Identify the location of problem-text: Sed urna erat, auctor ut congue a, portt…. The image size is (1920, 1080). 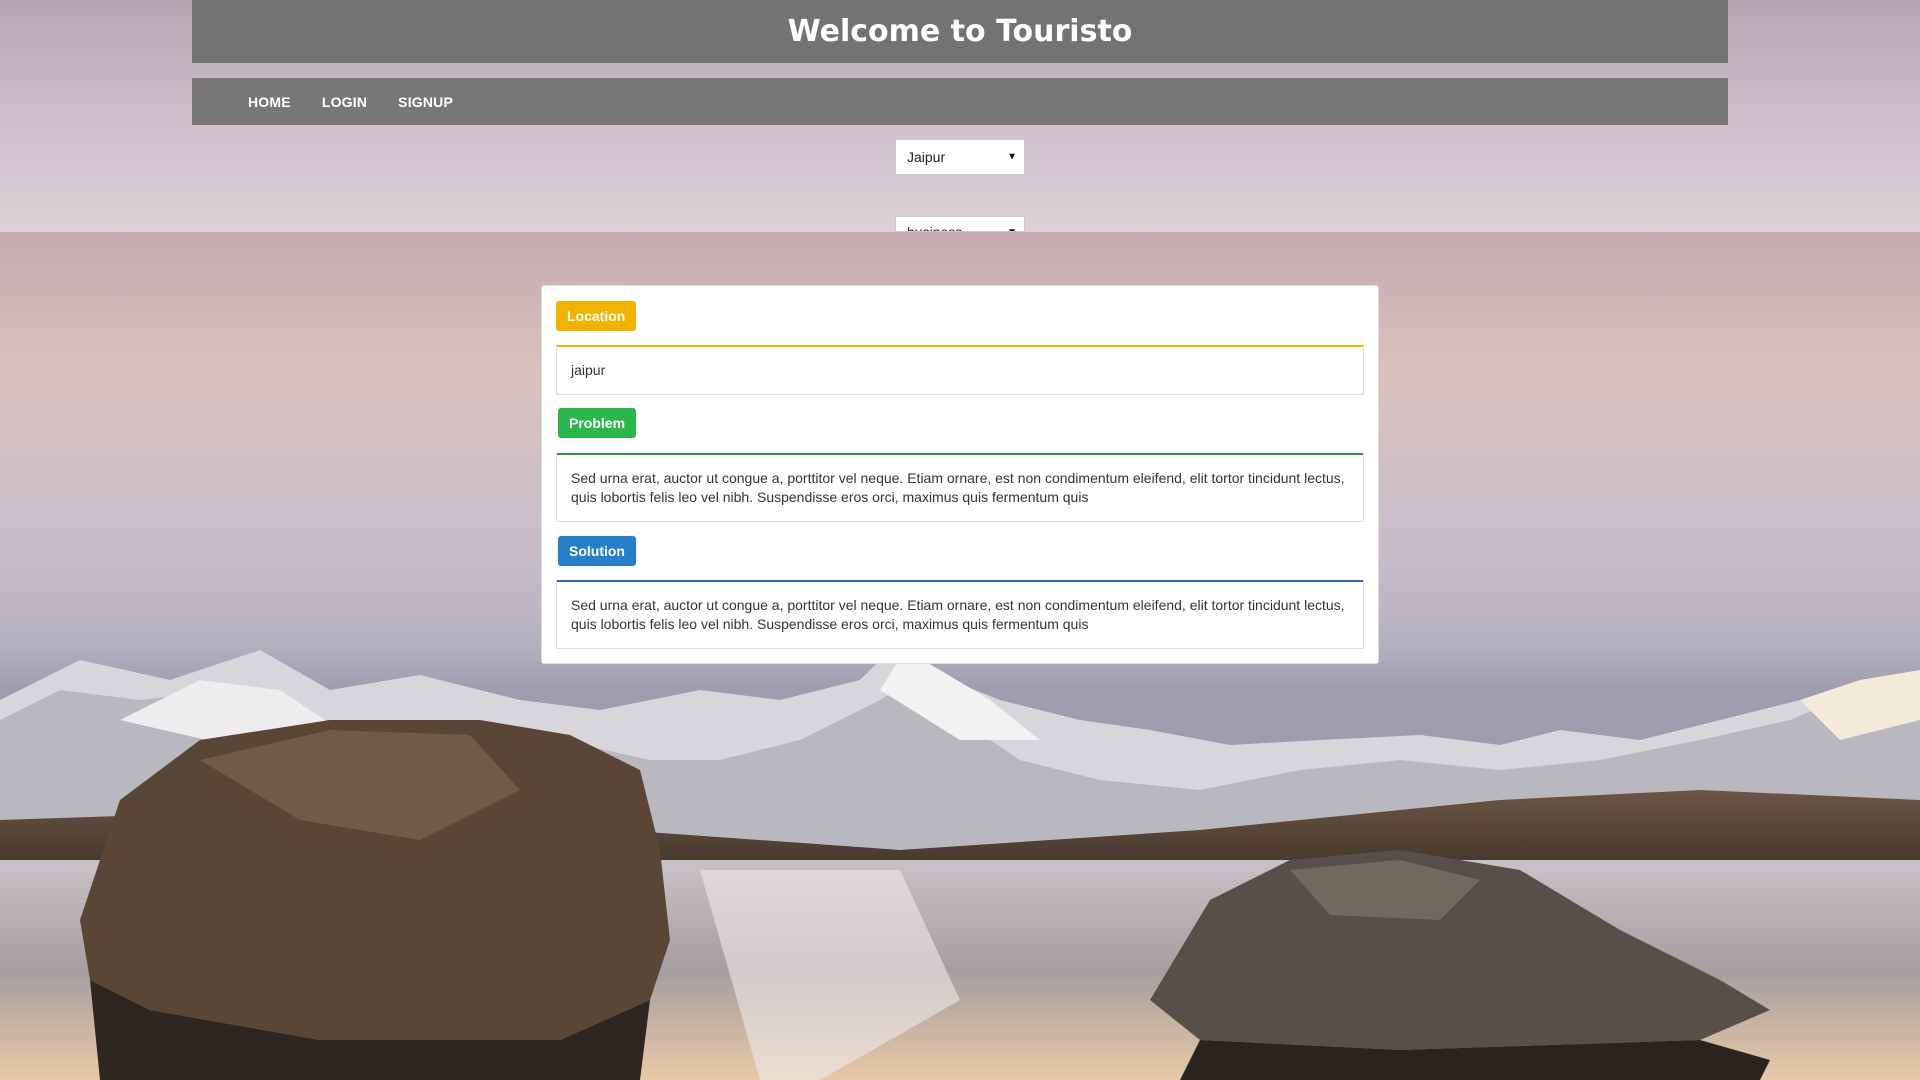
(958, 487).